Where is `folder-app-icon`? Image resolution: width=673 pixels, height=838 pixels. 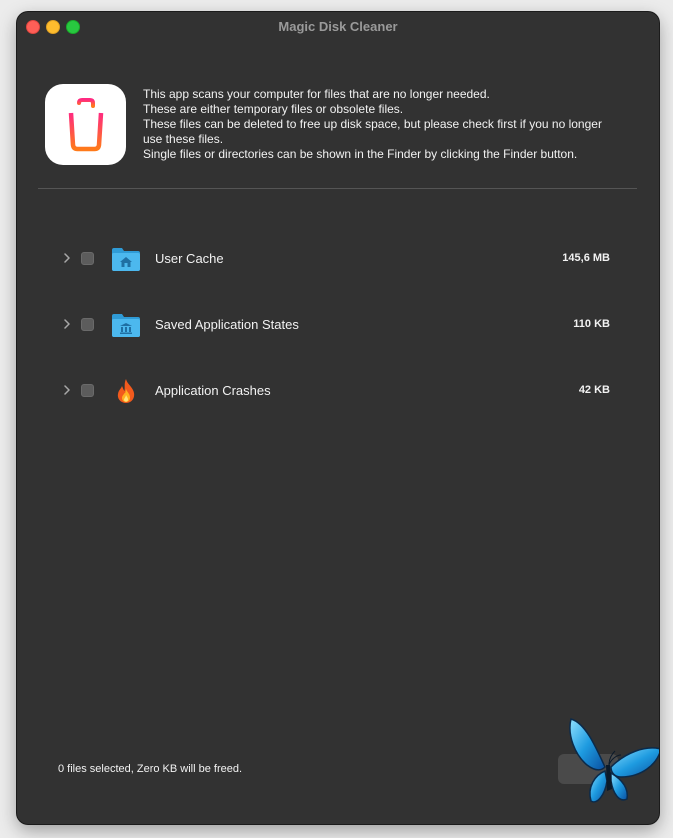 folder-app-icon is located at coordinates (126, 325).